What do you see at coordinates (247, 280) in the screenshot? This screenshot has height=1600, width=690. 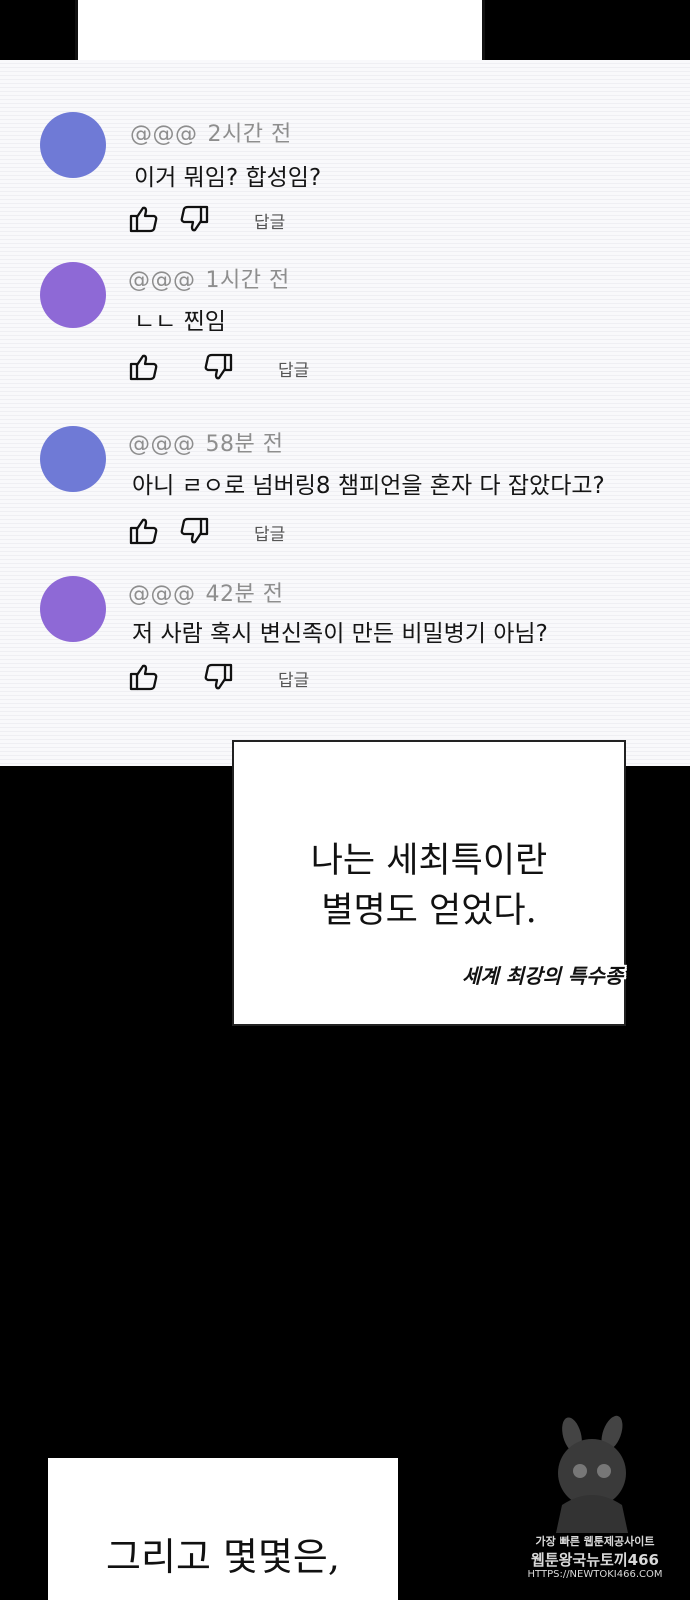 I see `comment-time: 1시간 전` at bounding box center [247, 280].